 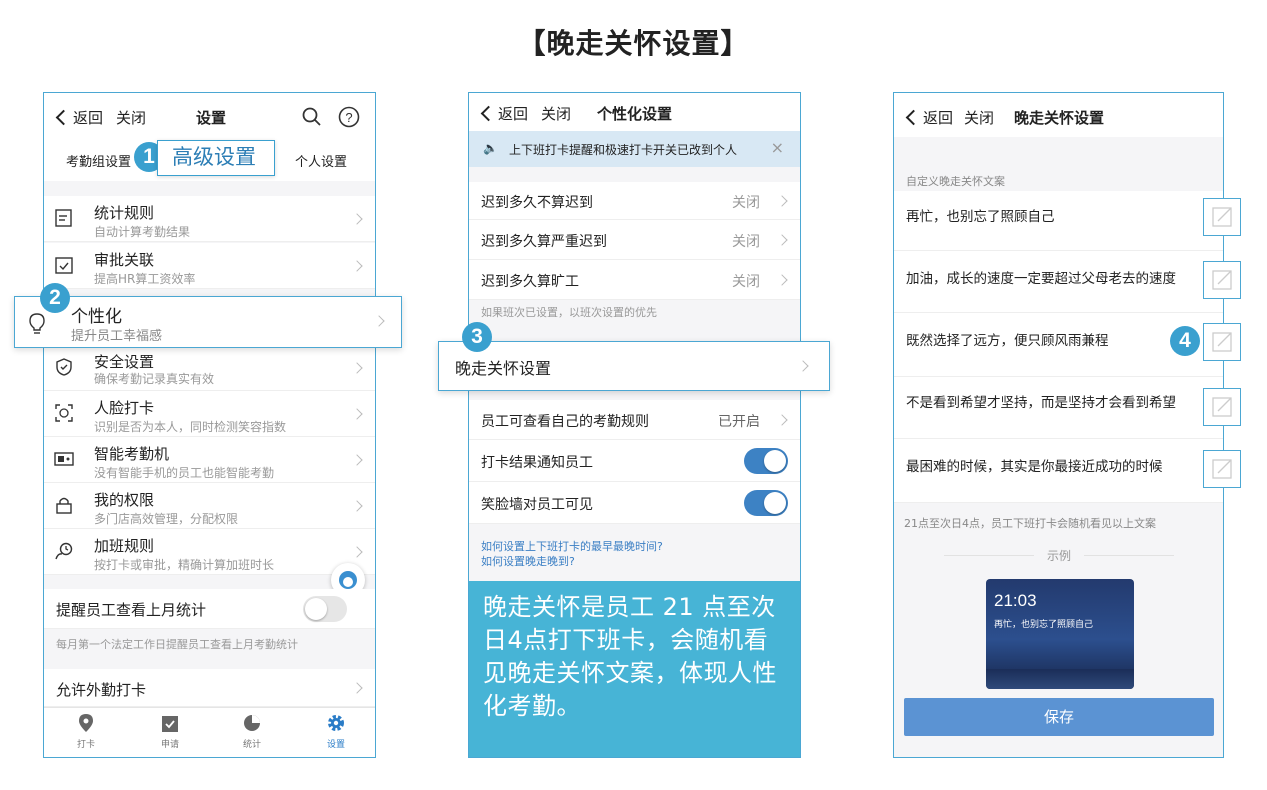 What do you see at coordinates (634, 420) in the screenshot?
I see `view-rules-row: 员工可查看自己的考勤规则 已开启` at bounding box center [634, 420].